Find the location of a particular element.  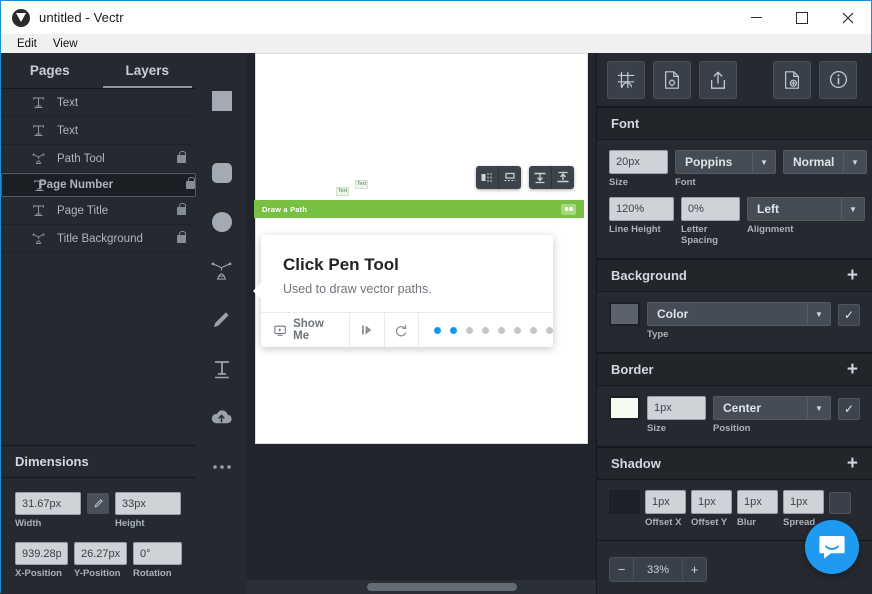

right-toolbar is located at coordinates (734, 80).